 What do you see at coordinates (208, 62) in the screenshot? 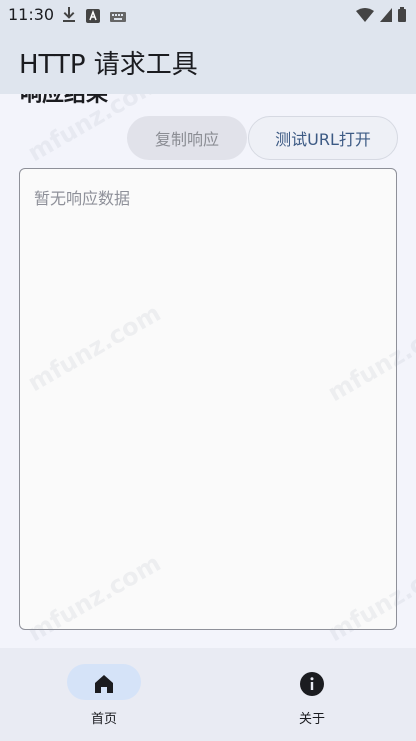
I see `app-bar: HTTP 请求工具` at bounding box center [208, 62].